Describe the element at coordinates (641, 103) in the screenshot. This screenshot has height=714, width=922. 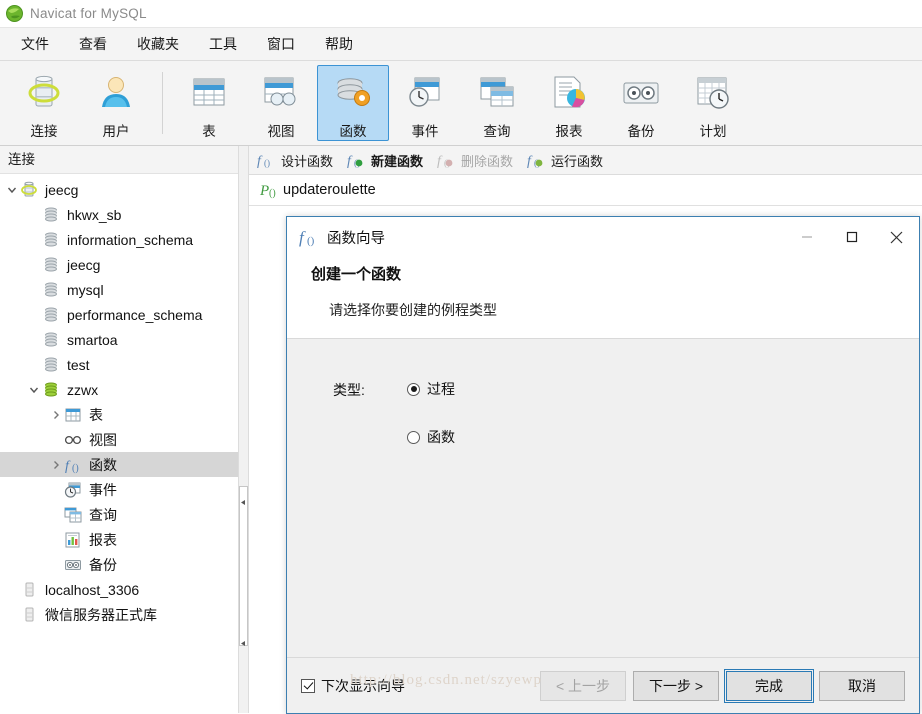
I see `toolbar-button-backup: 备份` at that location.